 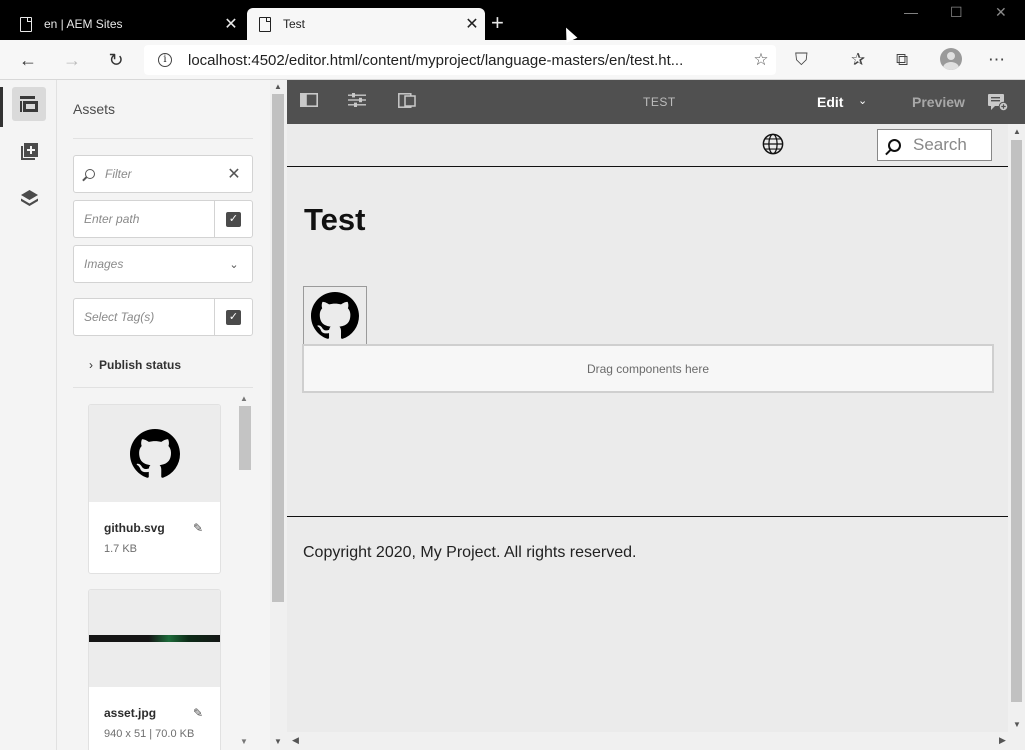 I want to click on panel-scrollbar: ▲ ▼, so click(x=278, y=415).